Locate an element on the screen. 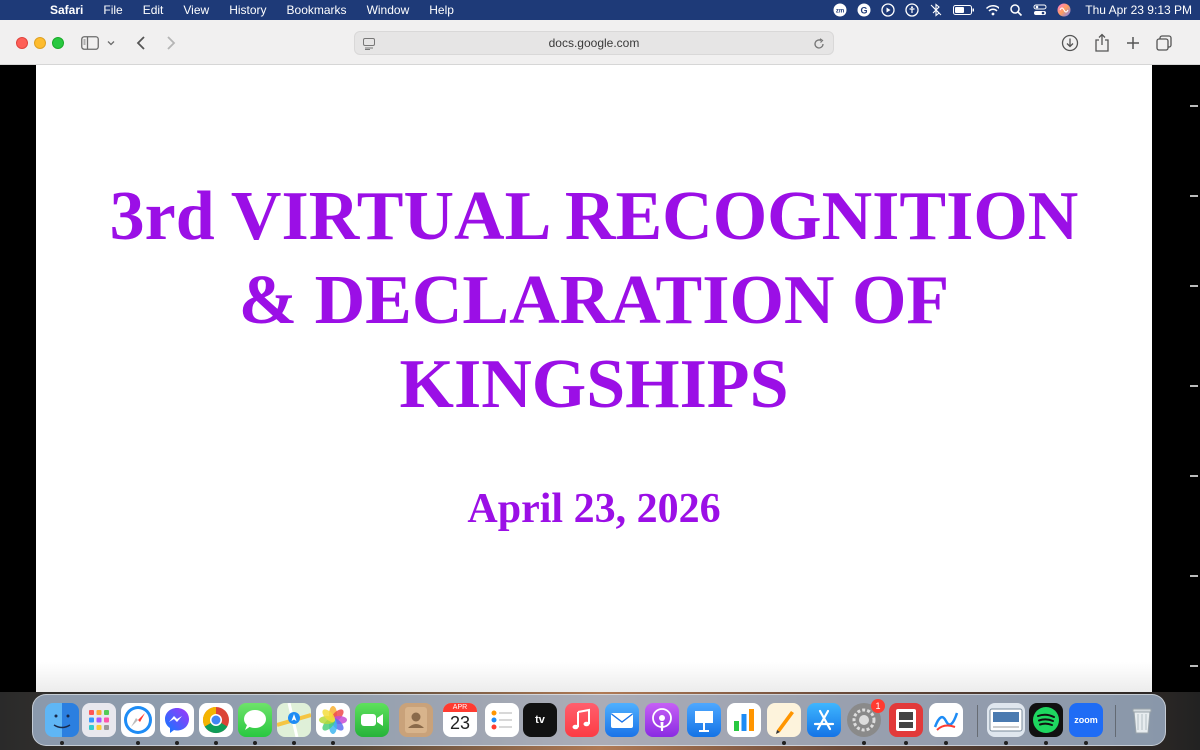  menu-view: View is located at coordinates (196, 10).